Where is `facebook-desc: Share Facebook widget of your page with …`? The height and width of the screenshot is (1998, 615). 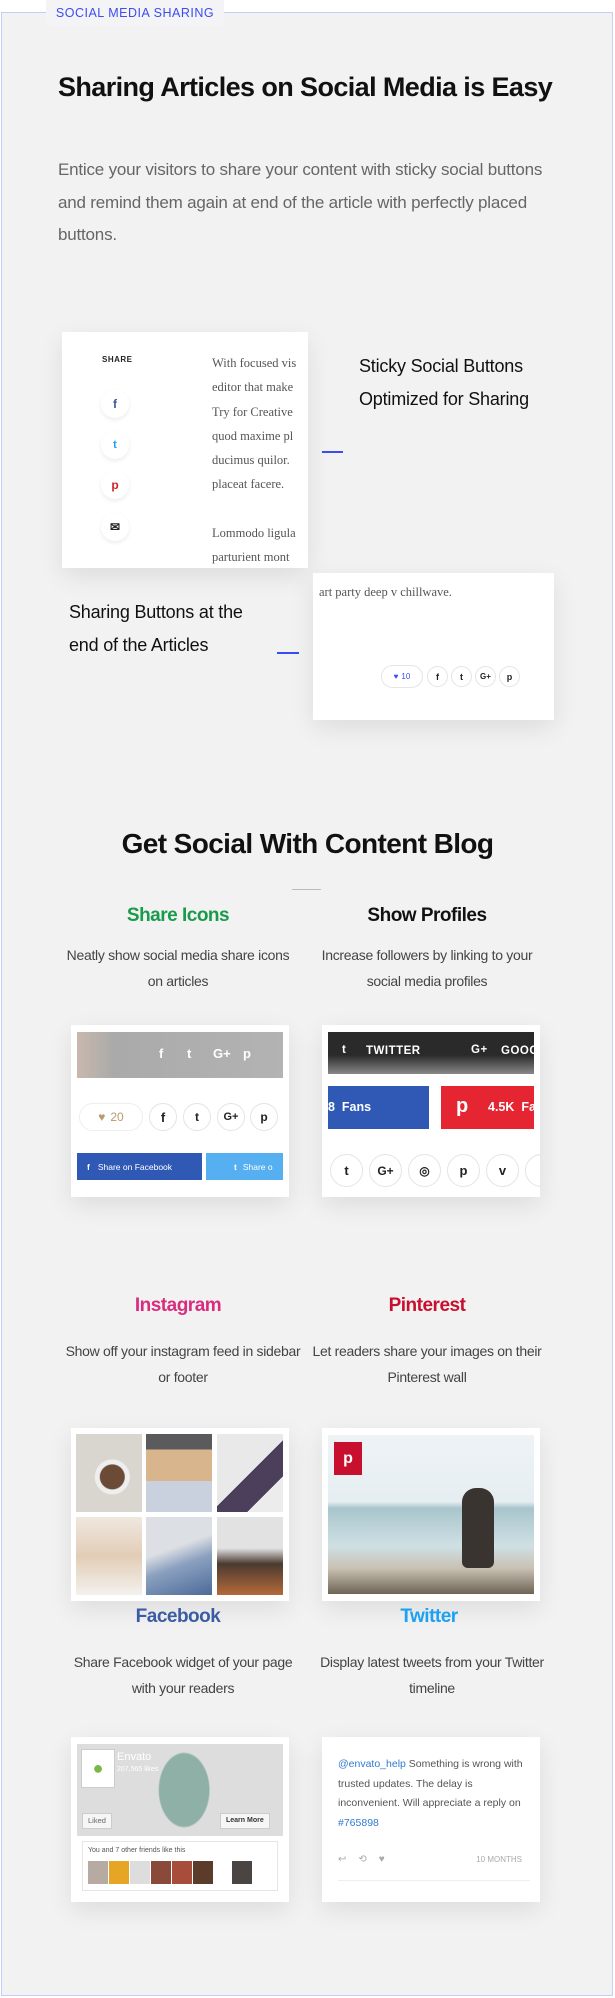
facebook-desc: Share Facebook widget of your page with … is located at coordinates (183, 1675).